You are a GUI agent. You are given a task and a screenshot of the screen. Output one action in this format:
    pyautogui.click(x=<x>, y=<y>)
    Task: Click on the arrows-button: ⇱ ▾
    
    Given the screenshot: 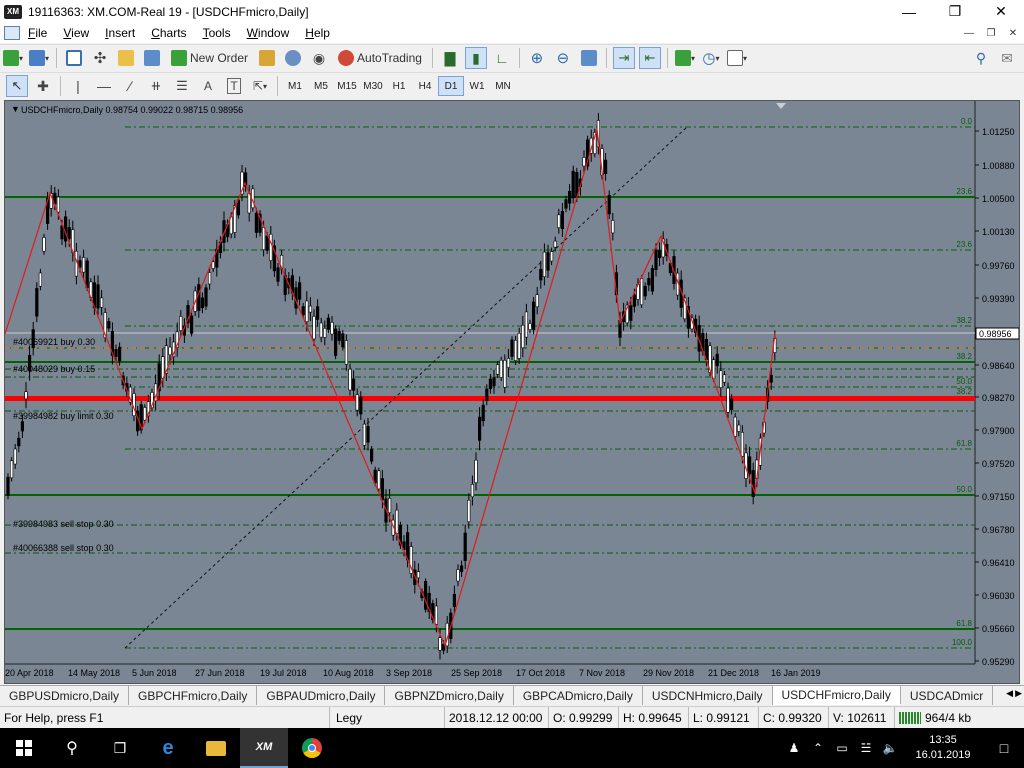 What is the action you would take?
    pyautogui.click(x=260, y=86)
    